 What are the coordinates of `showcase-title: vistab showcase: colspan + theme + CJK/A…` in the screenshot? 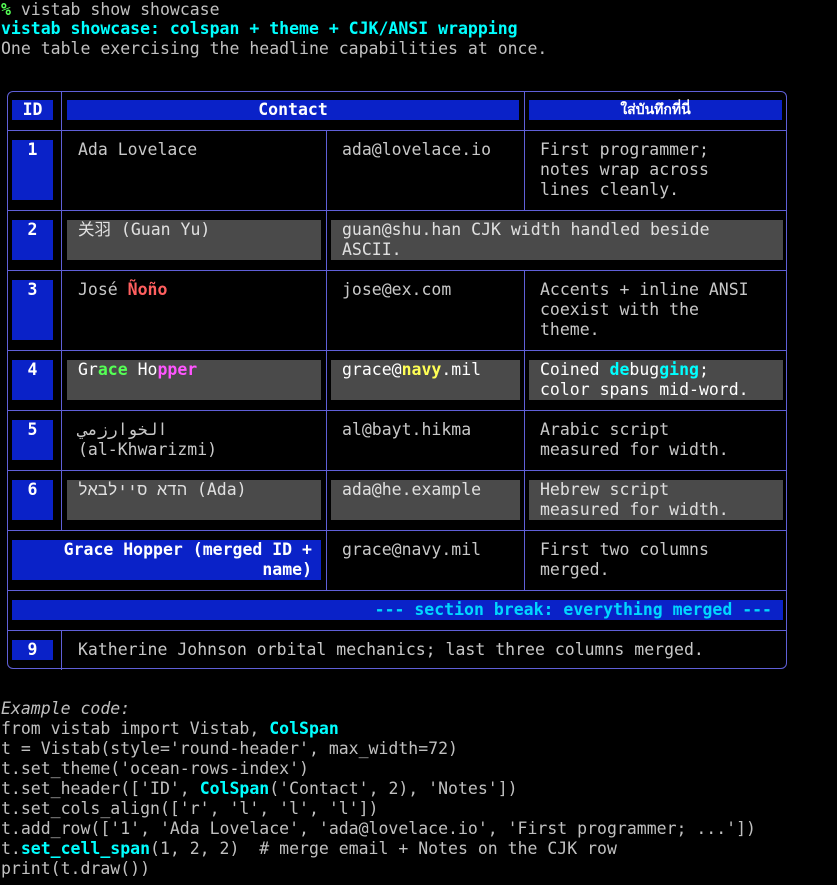 It's located at (259, 28).